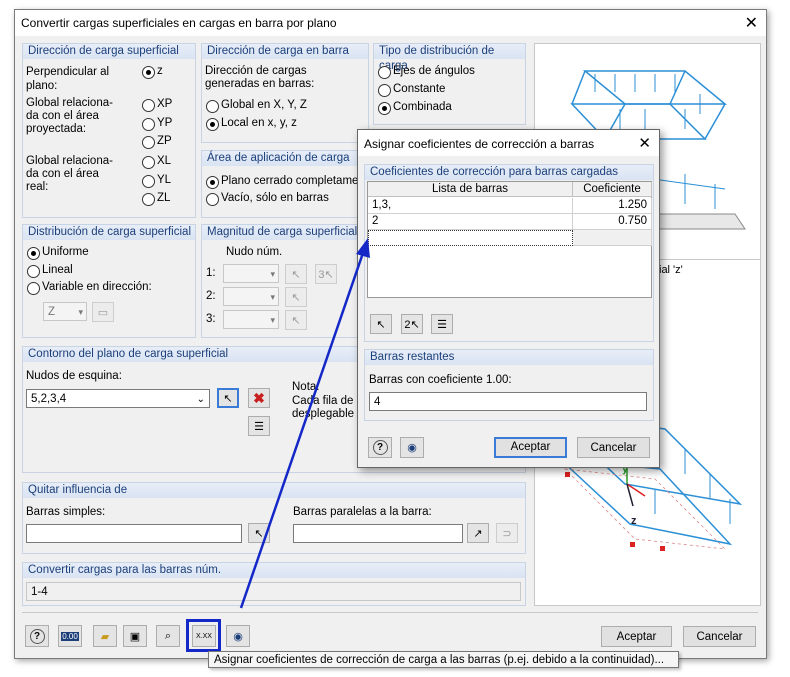 This screenshot has width=790, height=677. I want to click on annotation-arrow, so click(304, 423).